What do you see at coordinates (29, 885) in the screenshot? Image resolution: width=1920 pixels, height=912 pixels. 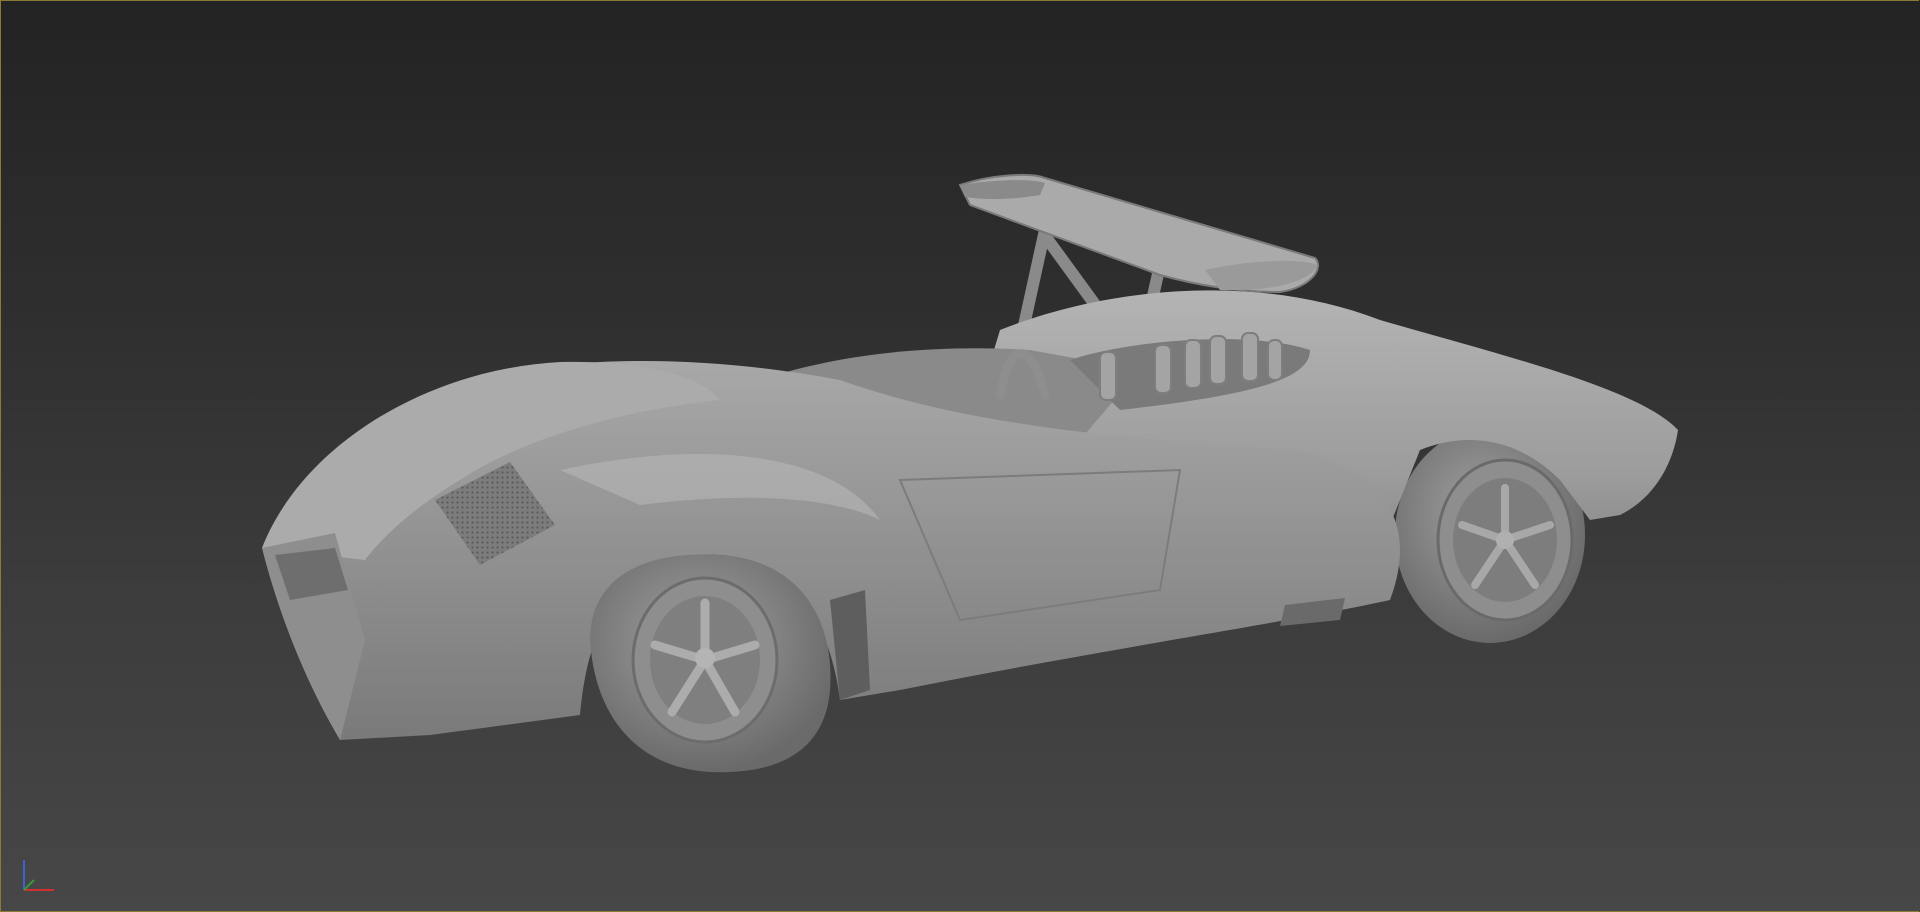 I see `y-axis-line` at bounding box center [29, 885].